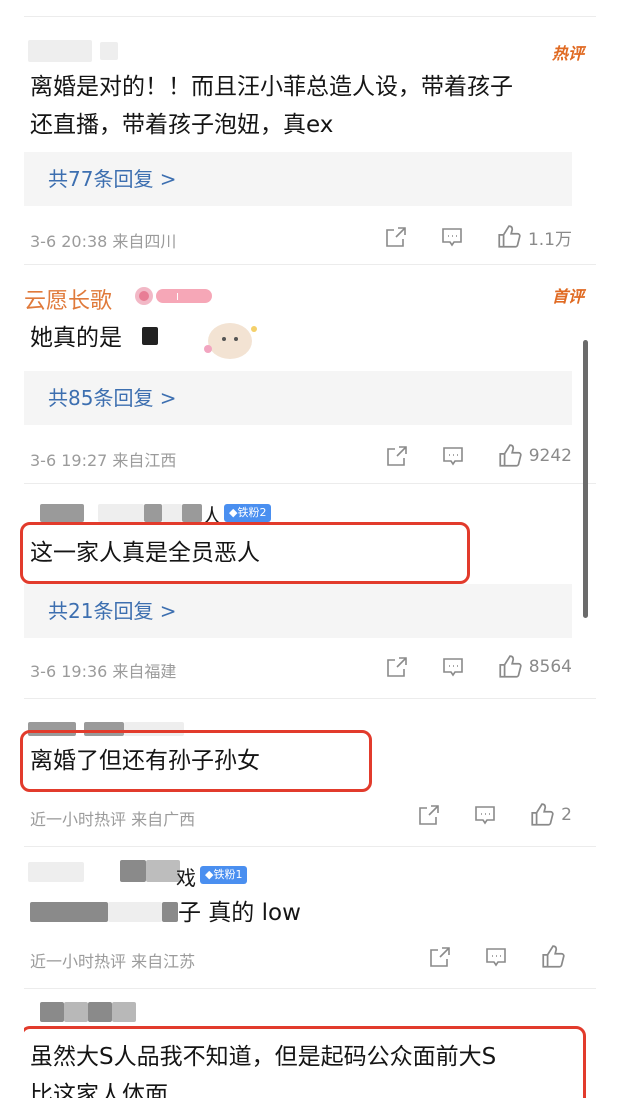  Describe the element at coordinates (113, 961) in the screenshot. I see `comment-meta: 近一小时热评 来自江苏` at that location.